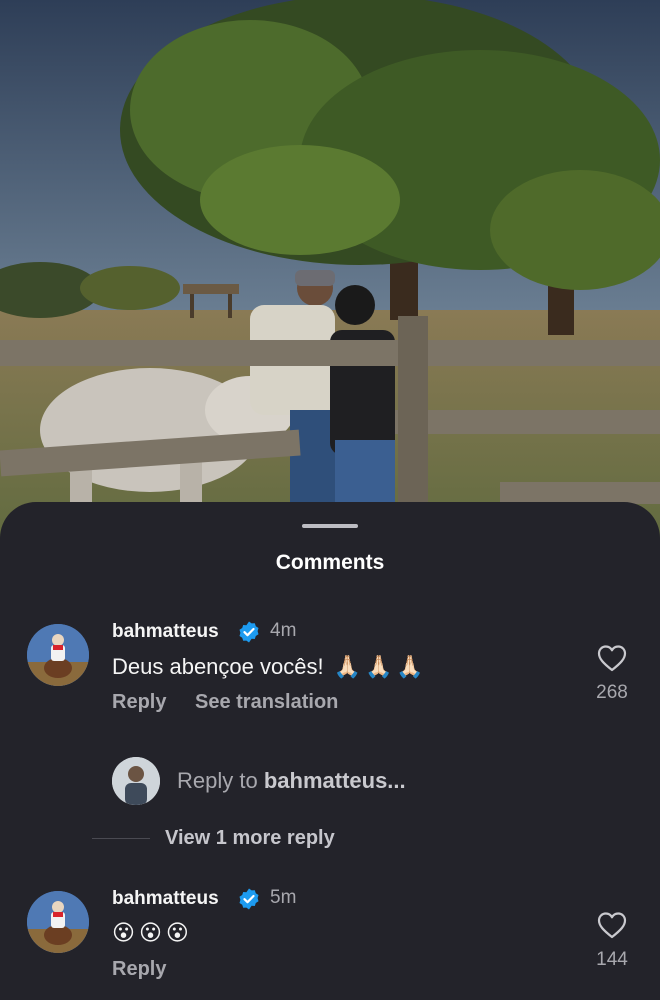 The width and height of the screenshot is (660, 1000). I want to click on emoji-group: 🙏🏻 🙏🏻 🙏🏻, so click(379, 667).